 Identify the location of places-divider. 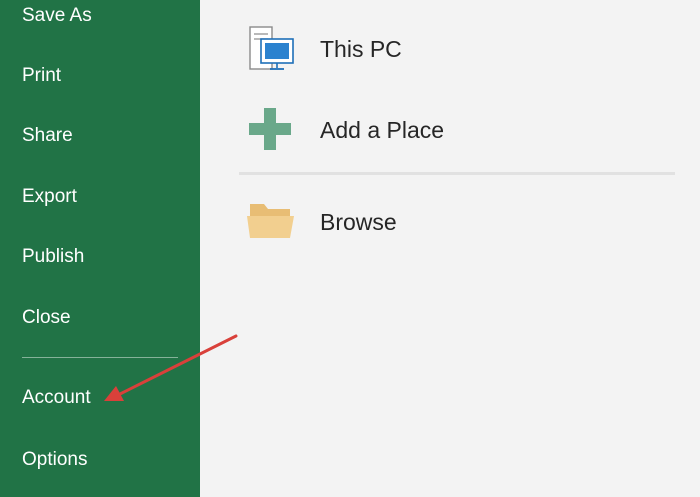
(457, 173).